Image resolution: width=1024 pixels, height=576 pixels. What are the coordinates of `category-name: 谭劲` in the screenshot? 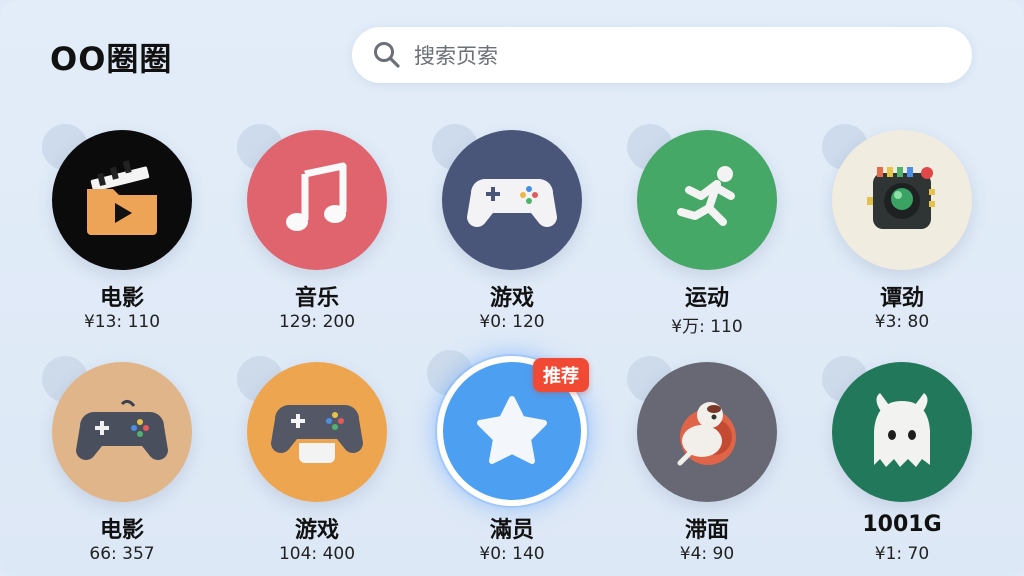 It's located at (901, 298).